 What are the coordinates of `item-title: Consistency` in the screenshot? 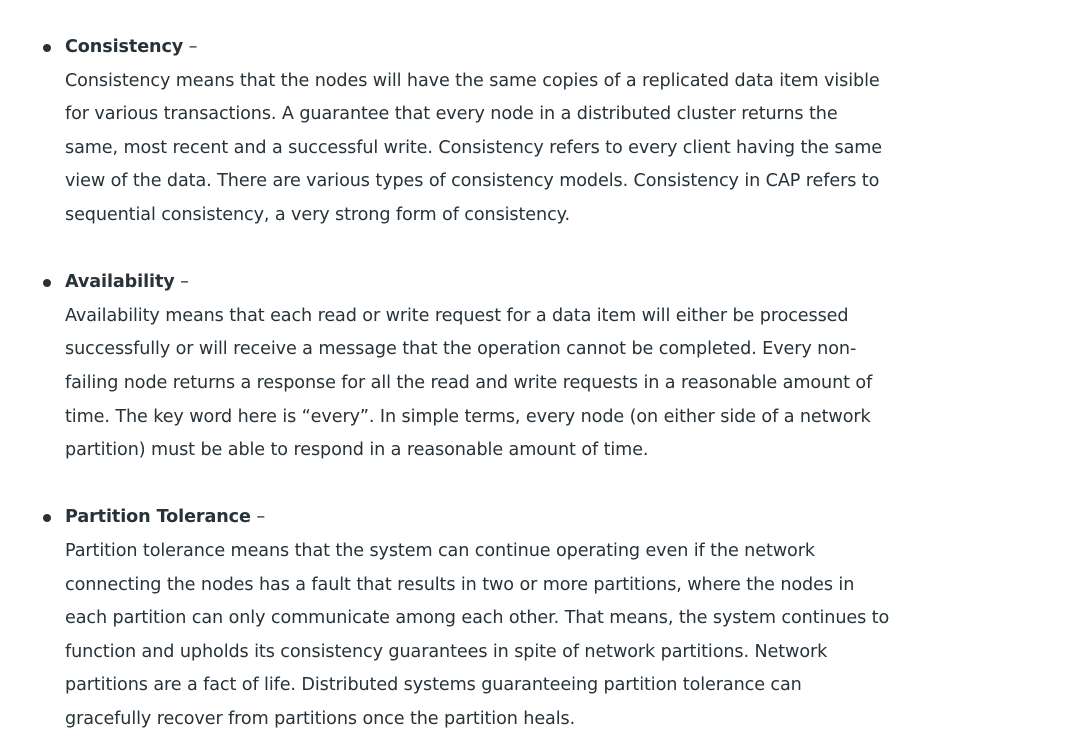 It's located at (124, 47).